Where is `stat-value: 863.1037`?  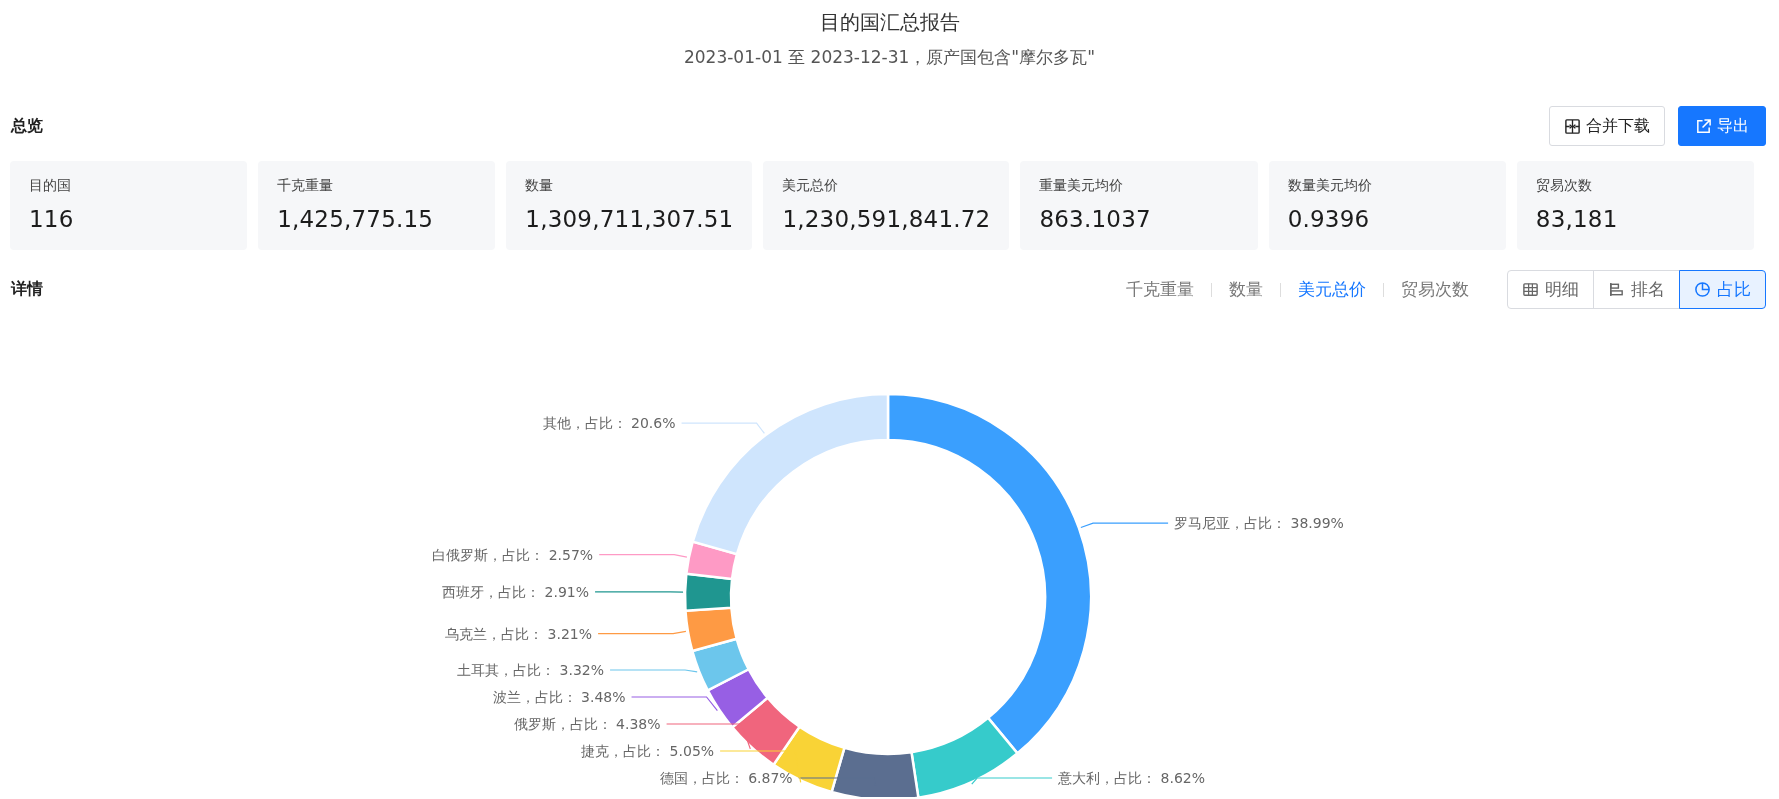 stat-value: 863.1037 is located at coordinates (1095, 219).